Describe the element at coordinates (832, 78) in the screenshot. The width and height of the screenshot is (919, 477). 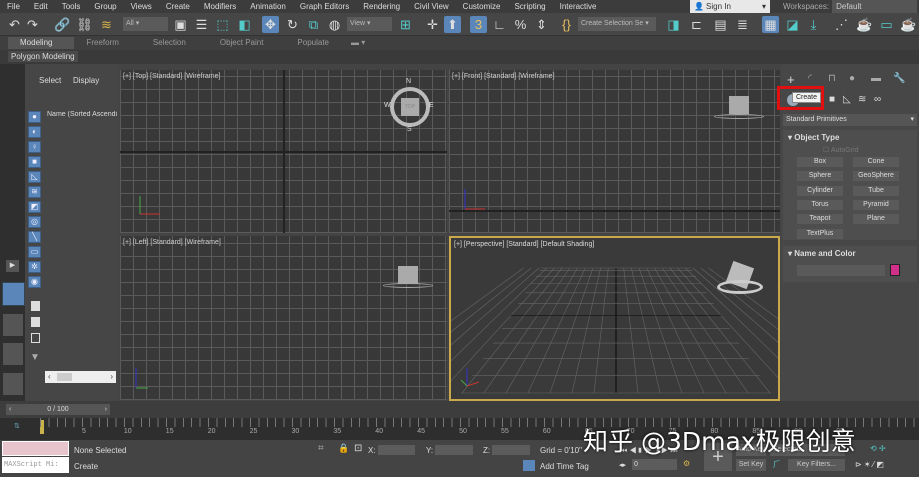
I see `hierarchy-tab-icon: ⊓` at that location.